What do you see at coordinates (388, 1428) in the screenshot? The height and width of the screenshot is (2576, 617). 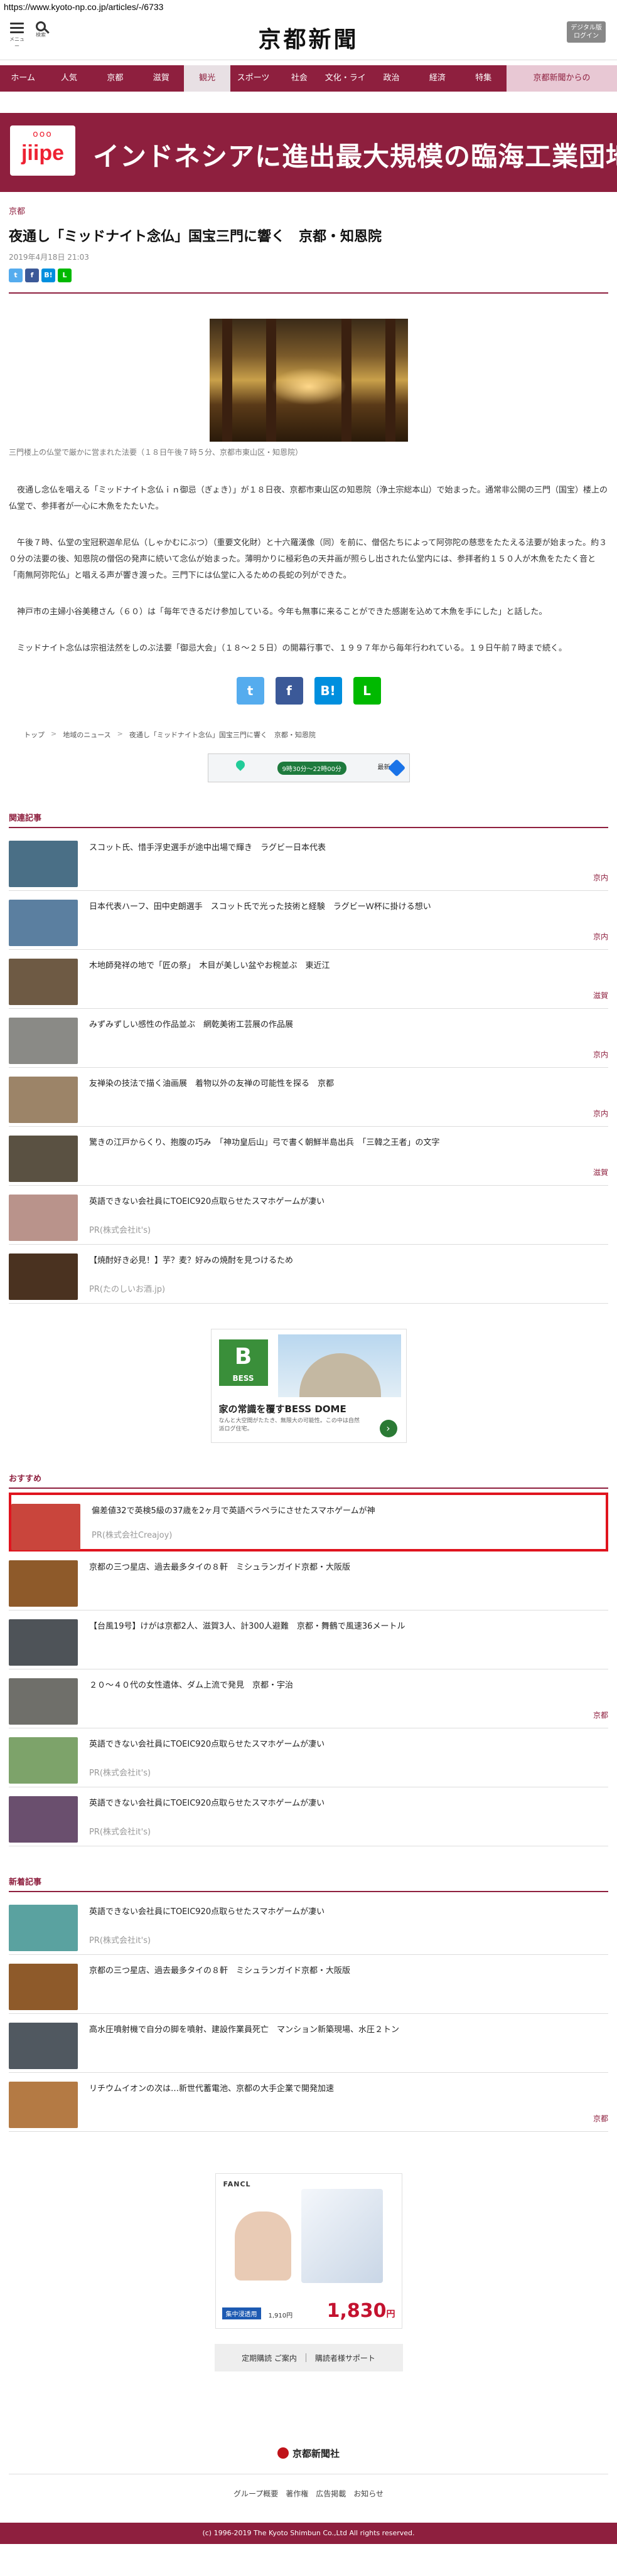 I see `arrow-right-icon: ›` at bounding box center [388, 1428].